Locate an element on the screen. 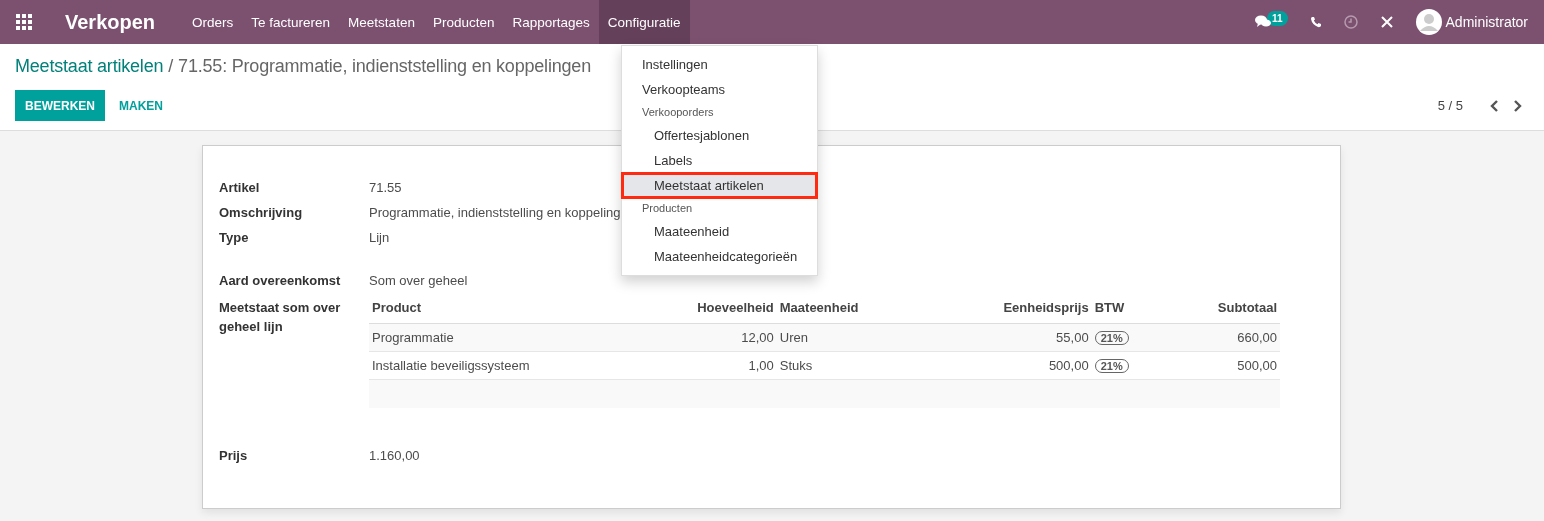 This screenshot has width=1544, height=521. column-header: BTW is located at coordinates (1127, 311).